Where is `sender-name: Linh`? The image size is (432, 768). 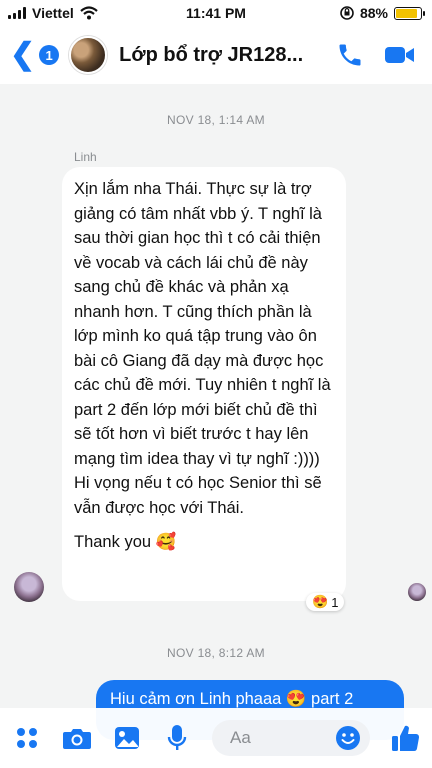 sender-name: Linh is located at coordinates (85, 157).